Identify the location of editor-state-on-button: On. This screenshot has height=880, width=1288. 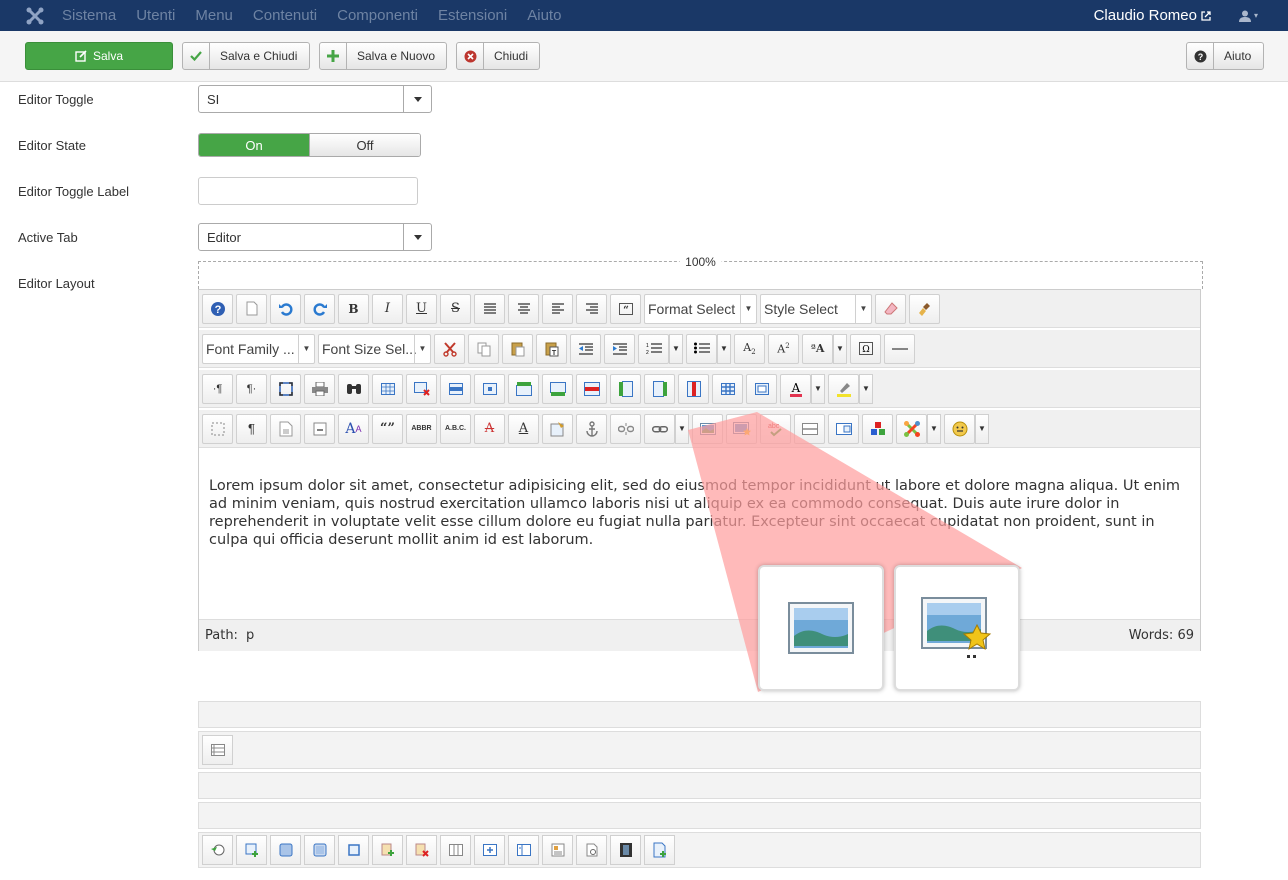
(254, 145).